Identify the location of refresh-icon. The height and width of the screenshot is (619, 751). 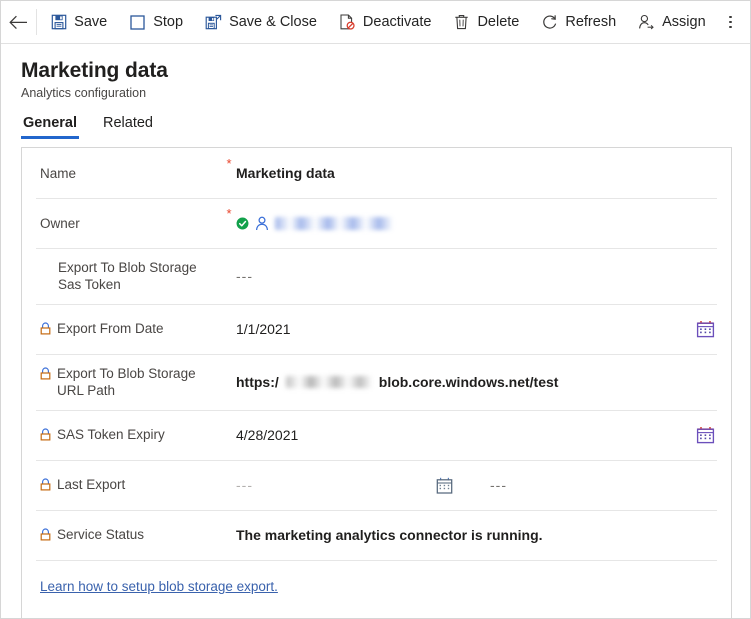
(549, 22).